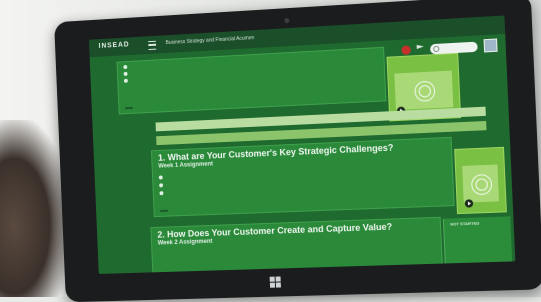  I want to click on notification-icon, so click(406, 50).